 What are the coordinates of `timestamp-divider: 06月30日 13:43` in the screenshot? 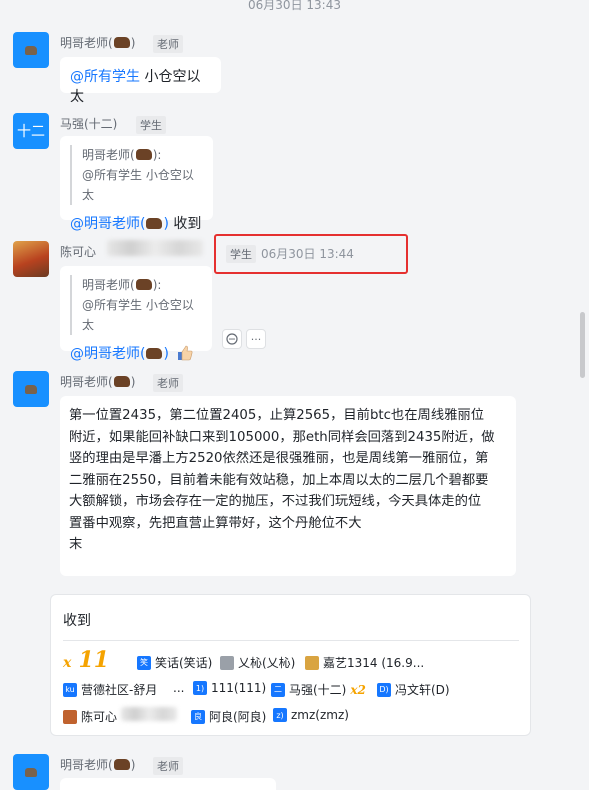 It's located at (294, 6).